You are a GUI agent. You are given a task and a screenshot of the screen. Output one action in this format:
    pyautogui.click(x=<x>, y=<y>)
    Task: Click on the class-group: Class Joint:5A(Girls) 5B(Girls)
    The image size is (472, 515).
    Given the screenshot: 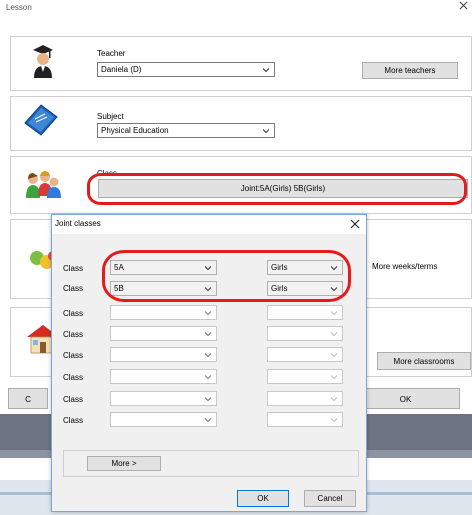 What is the action you would take?
    pyautogui.click(x=241, y=185)
    